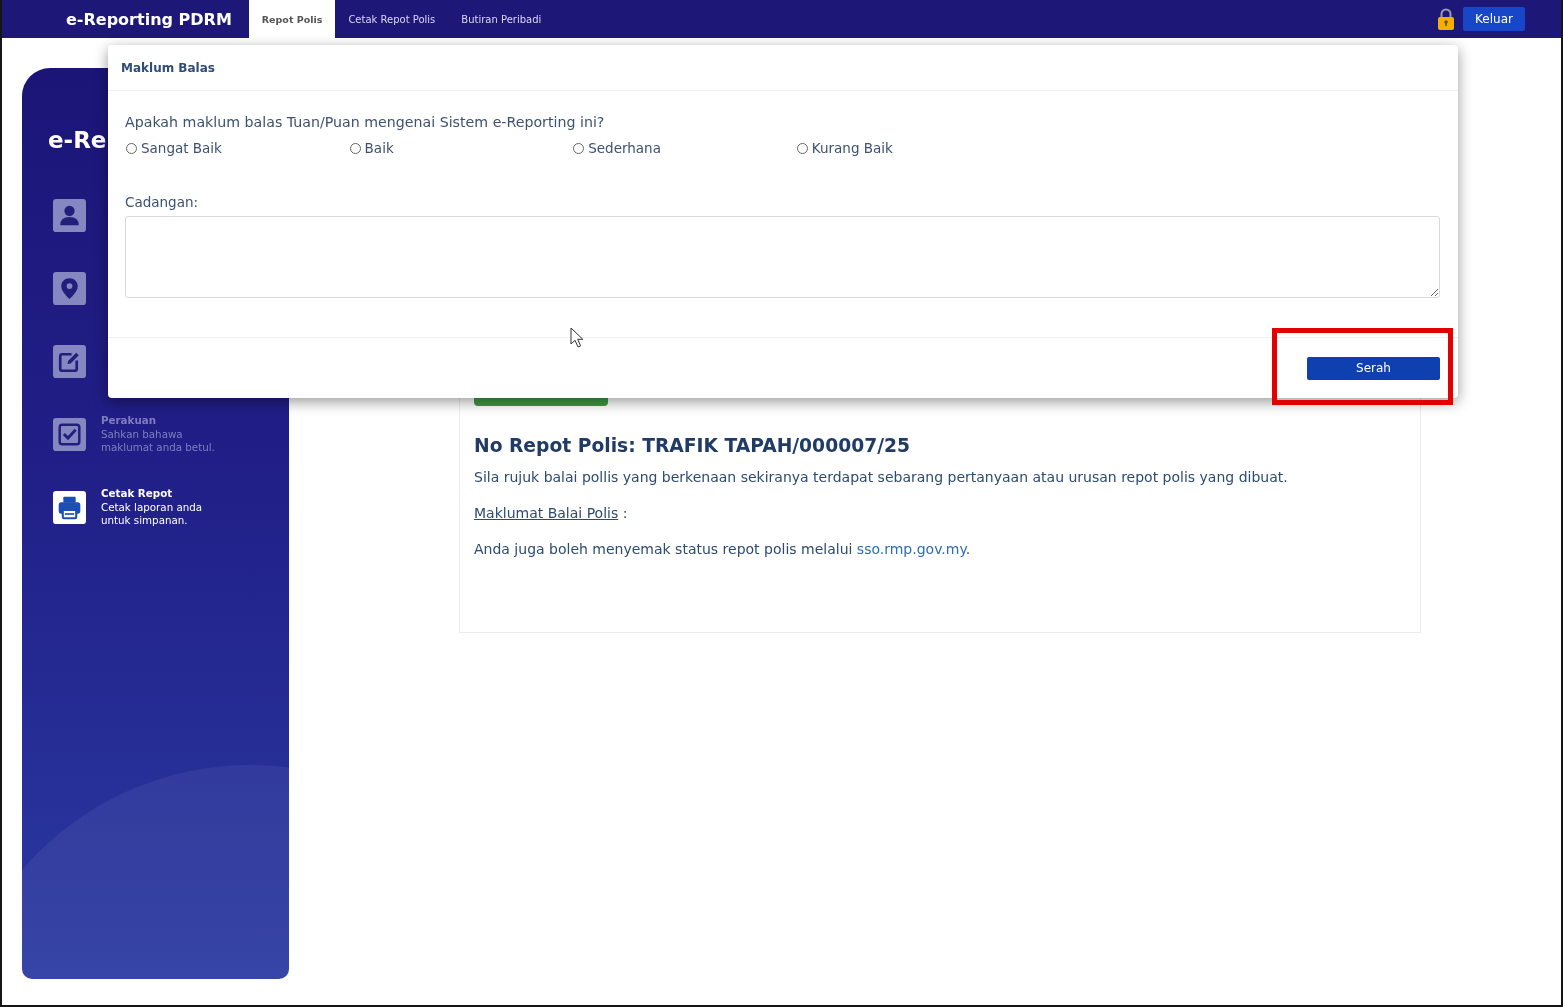 The width and height of the screenshot is (1563, 1007). What do you see at coordinates (844, 148) in the screenshot?
I see `rating-radio-option: Kurang Baik` at bounding box center [844, 148].